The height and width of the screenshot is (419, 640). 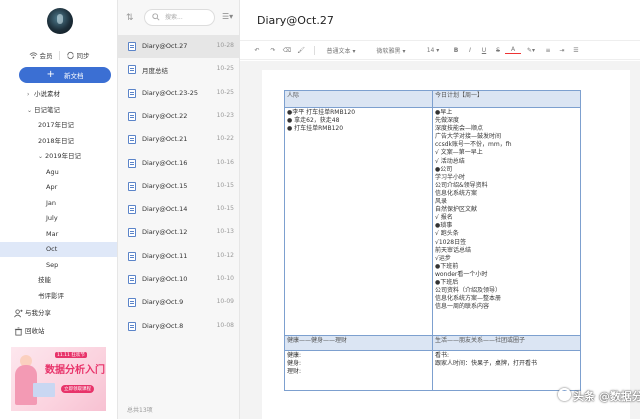 What do you see at coordinates (498, 50) in the screenshot?
I see `strikethrough-icon: S` at bounding box center [498, 50].